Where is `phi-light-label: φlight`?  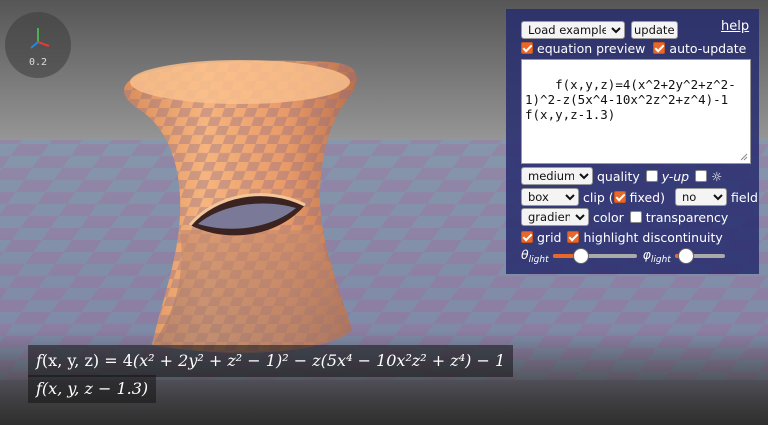
phi-light-label: φlight is located at coordinates (656, 256).